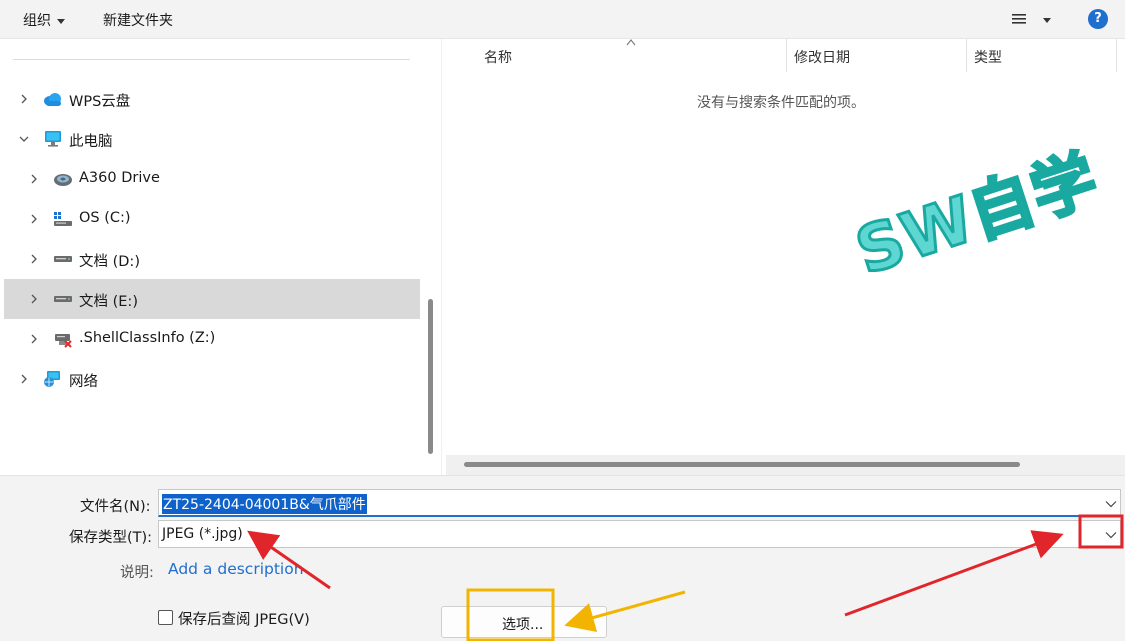 This screenshot has width=1125, height=641. I want to click on nav-item-network: 网络, so click(212, 379).